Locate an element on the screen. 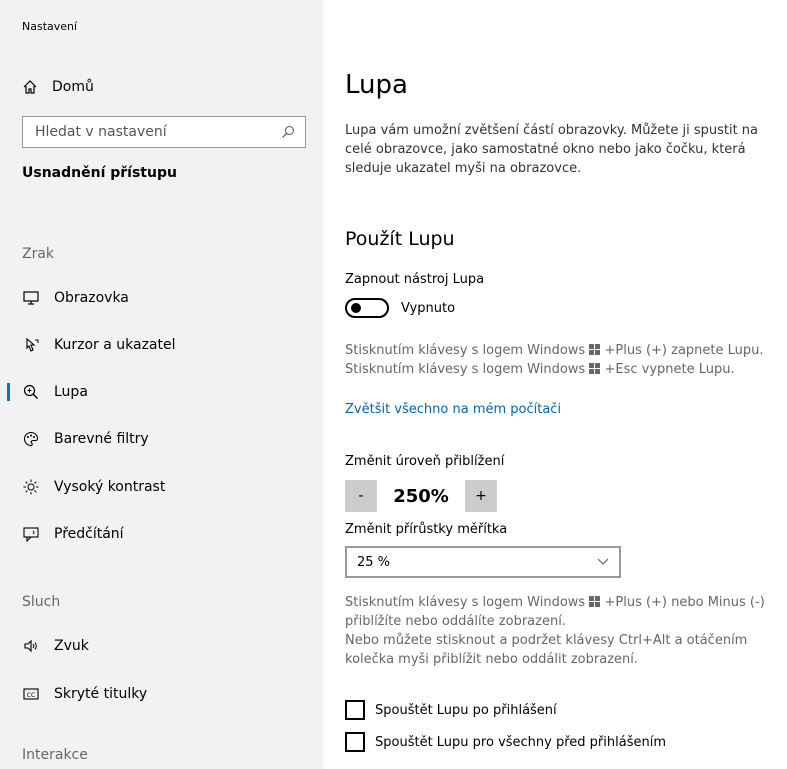  chevron-down-icon is located at coordinates (603, 561).